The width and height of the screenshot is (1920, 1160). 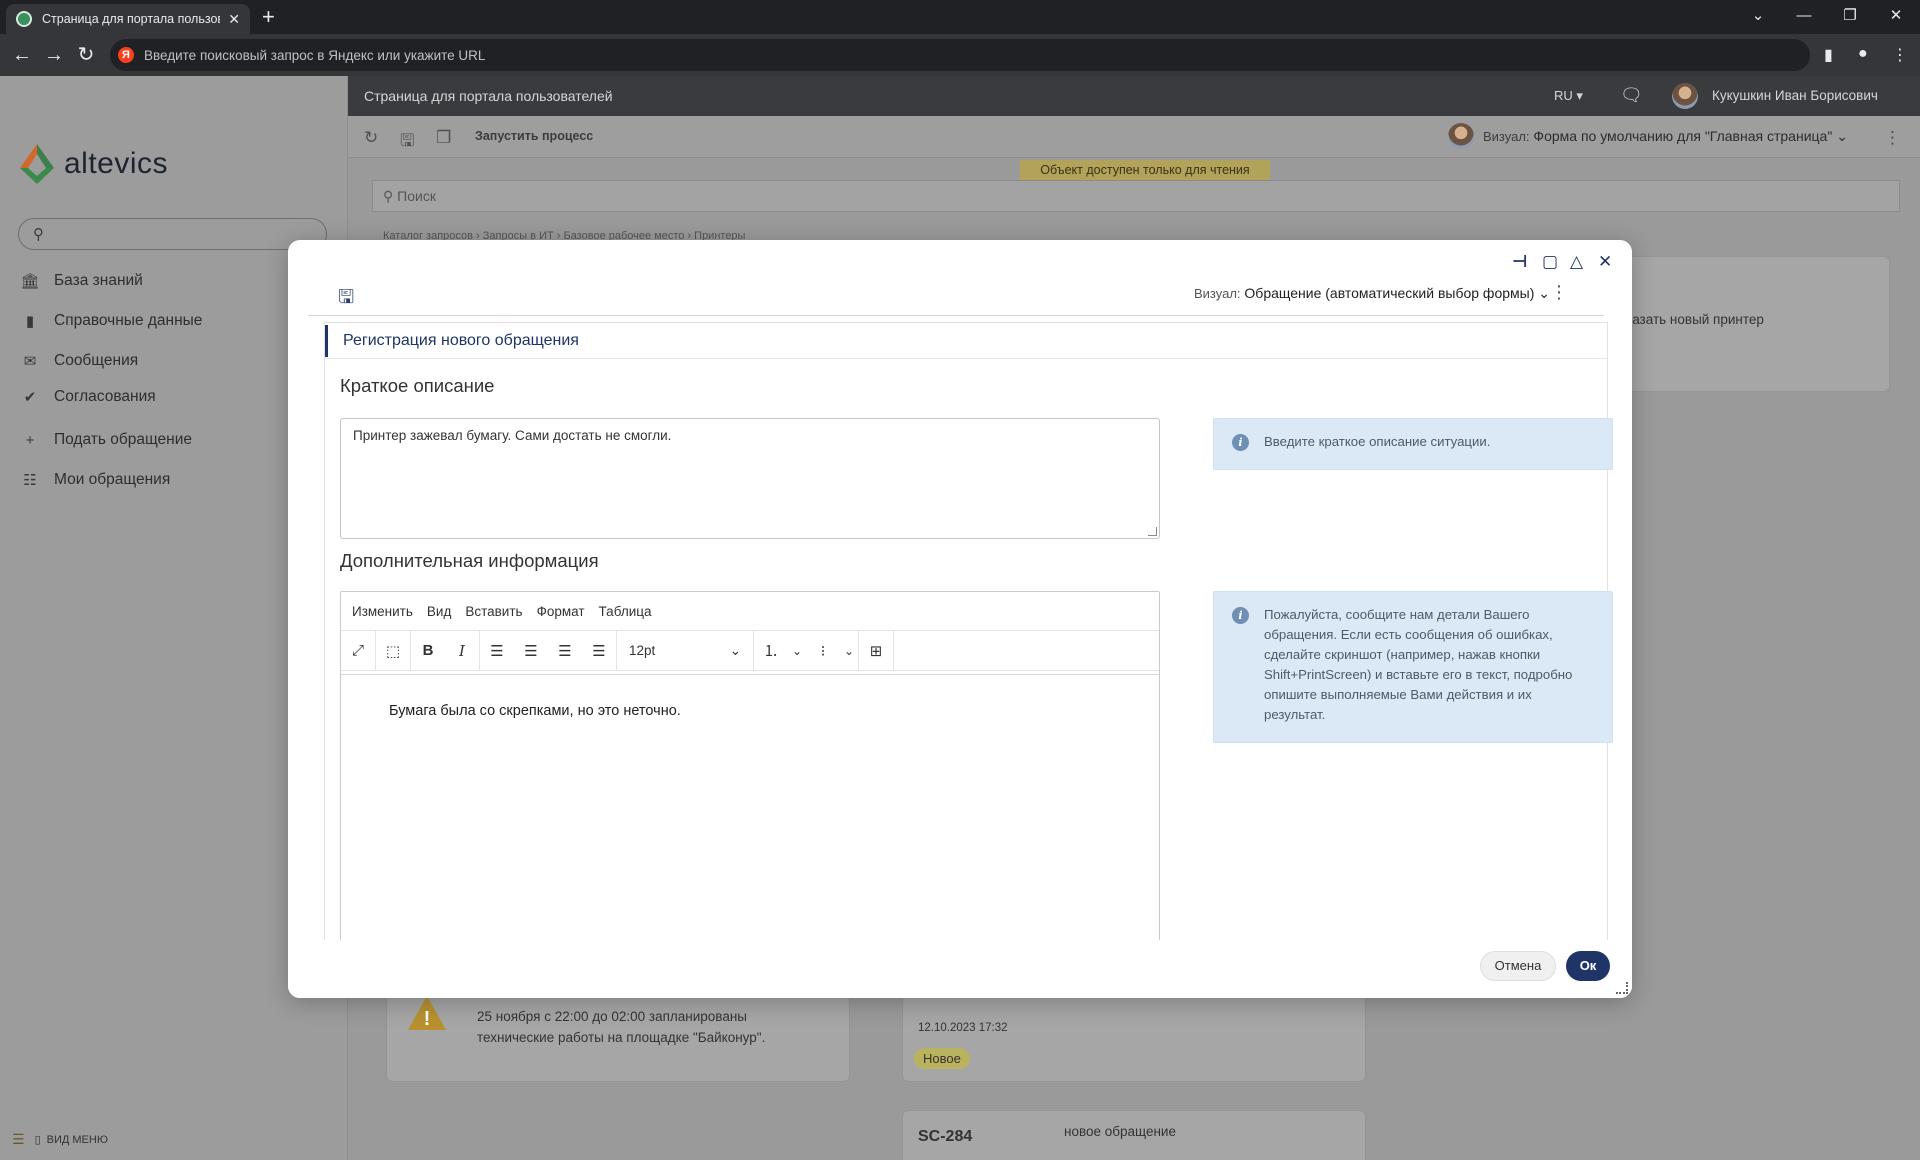 What do you see at coordinates (1520, 262) in the screenshot?
I see `pin-icon: ⊣` at bounding box center [1520, 262].